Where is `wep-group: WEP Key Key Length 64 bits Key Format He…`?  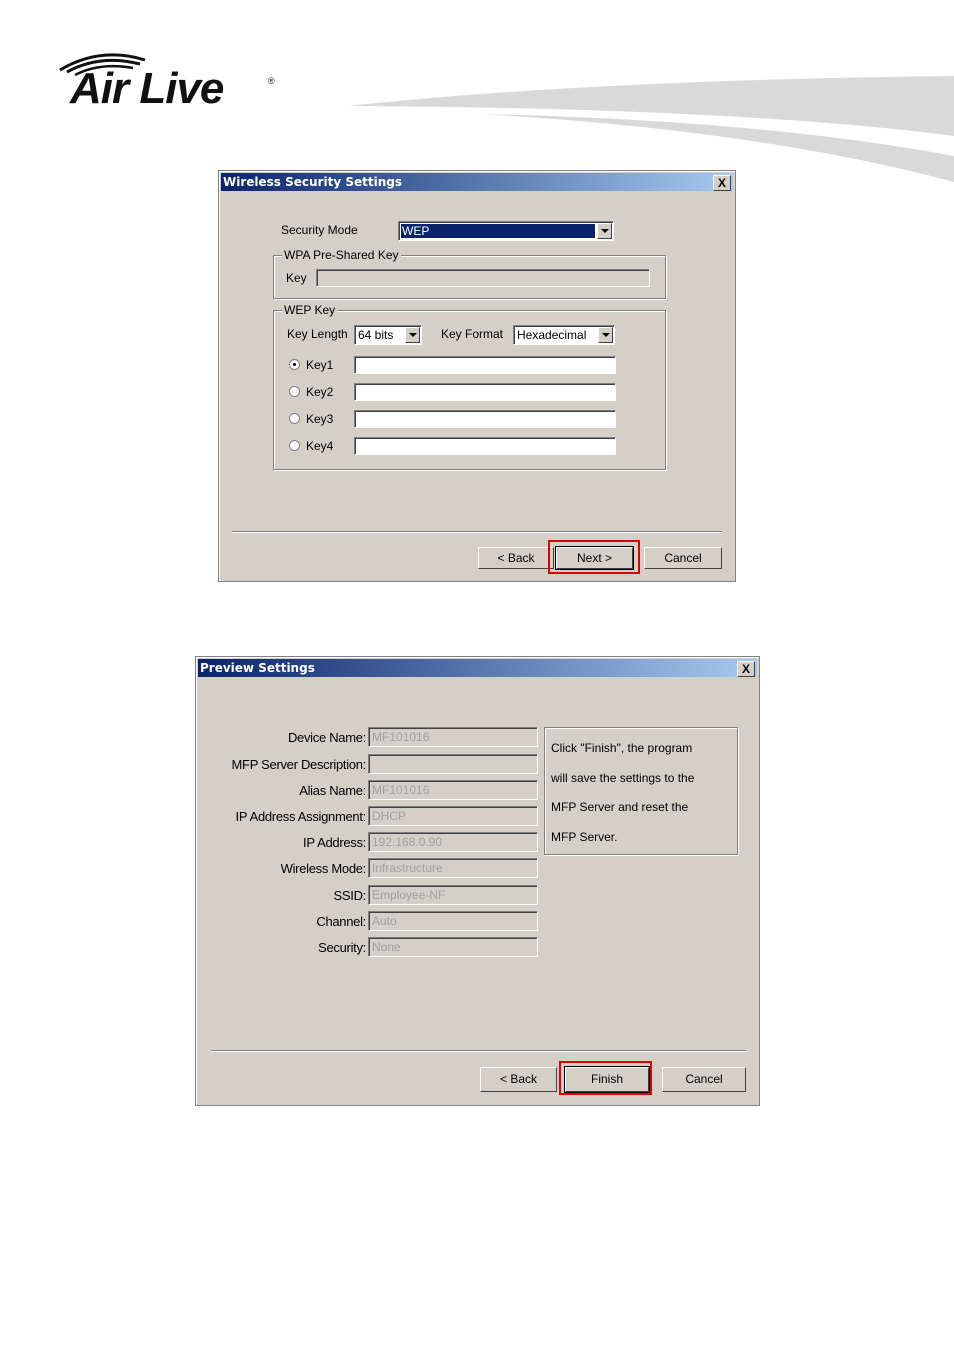 wep-group: WEP Key Key Length 64 bits Key Format He… is located at coordinates (469, 386).